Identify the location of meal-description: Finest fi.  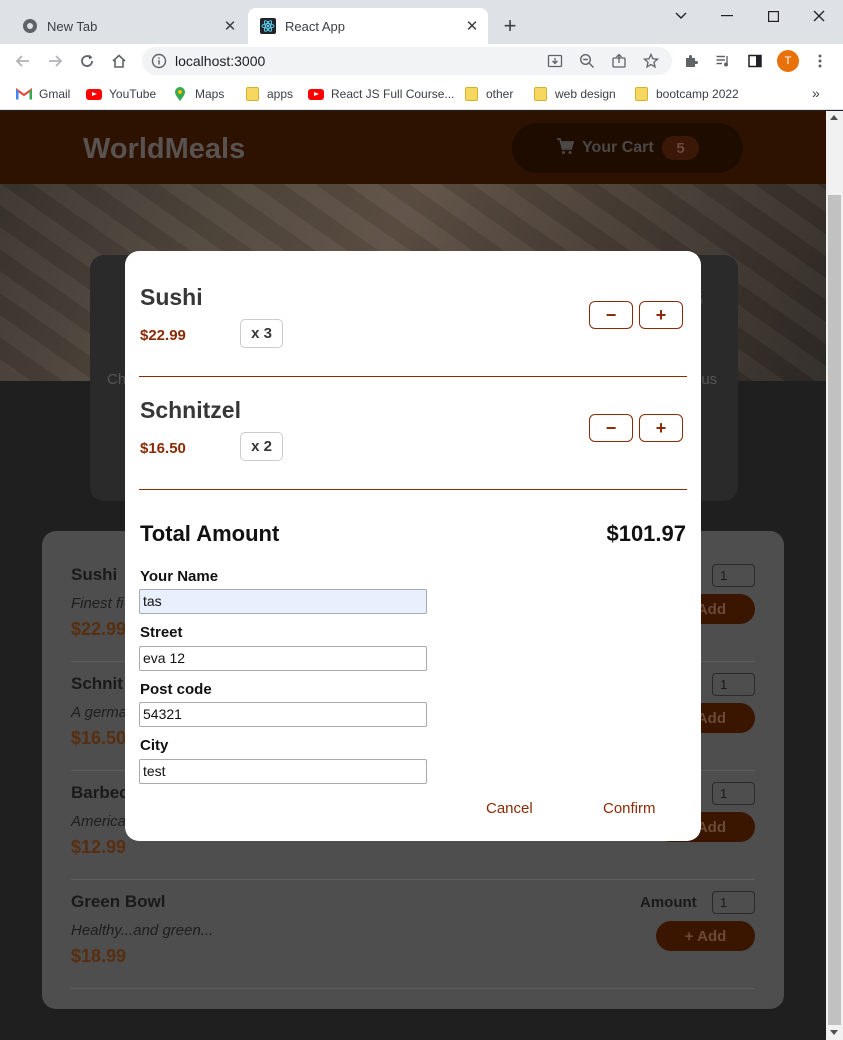
(97, 603).